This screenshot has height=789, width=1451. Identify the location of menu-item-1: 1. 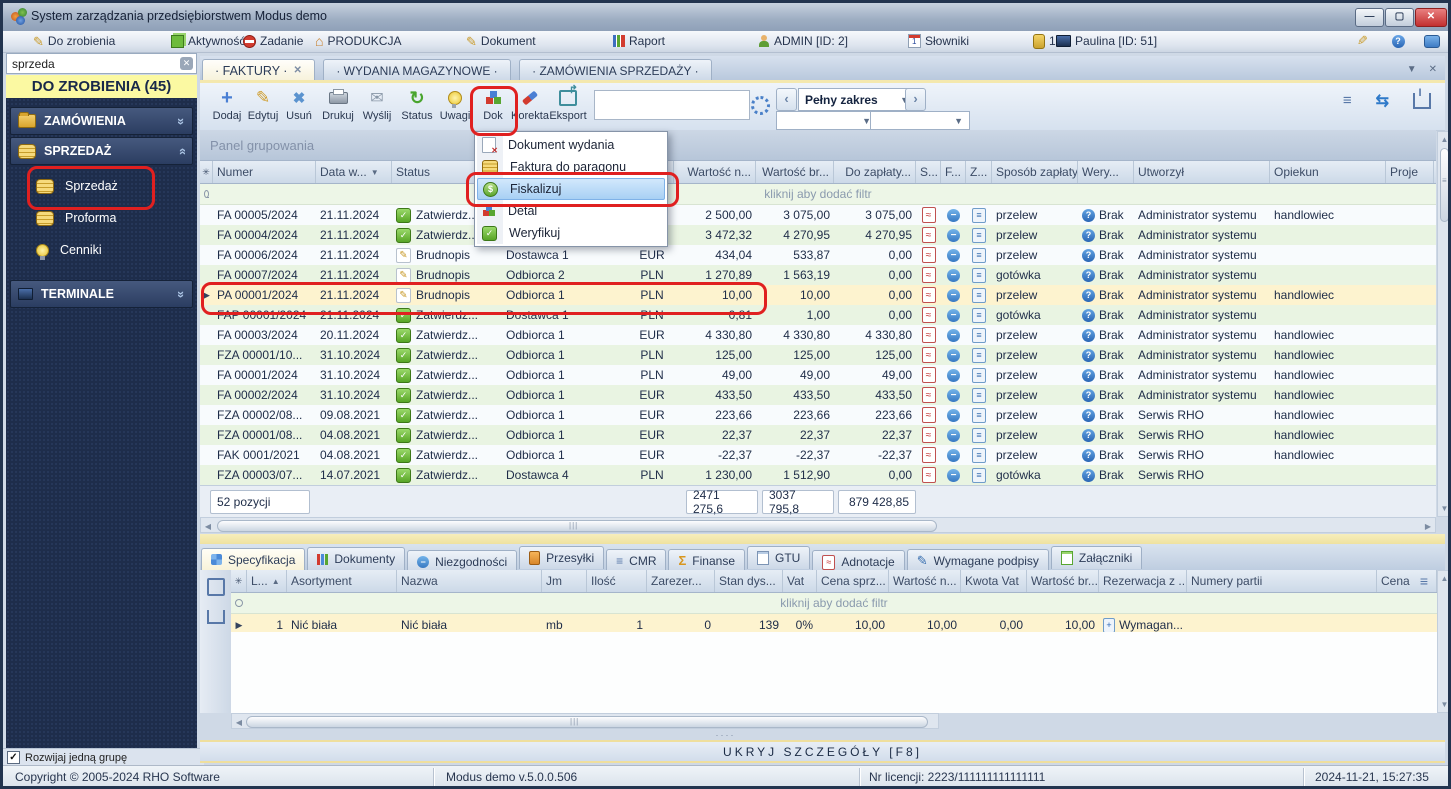
(1044, 41).